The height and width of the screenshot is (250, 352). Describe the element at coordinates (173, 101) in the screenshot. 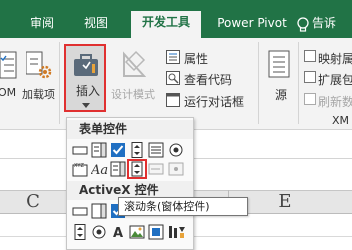

I see `dialog-icon` at that location.